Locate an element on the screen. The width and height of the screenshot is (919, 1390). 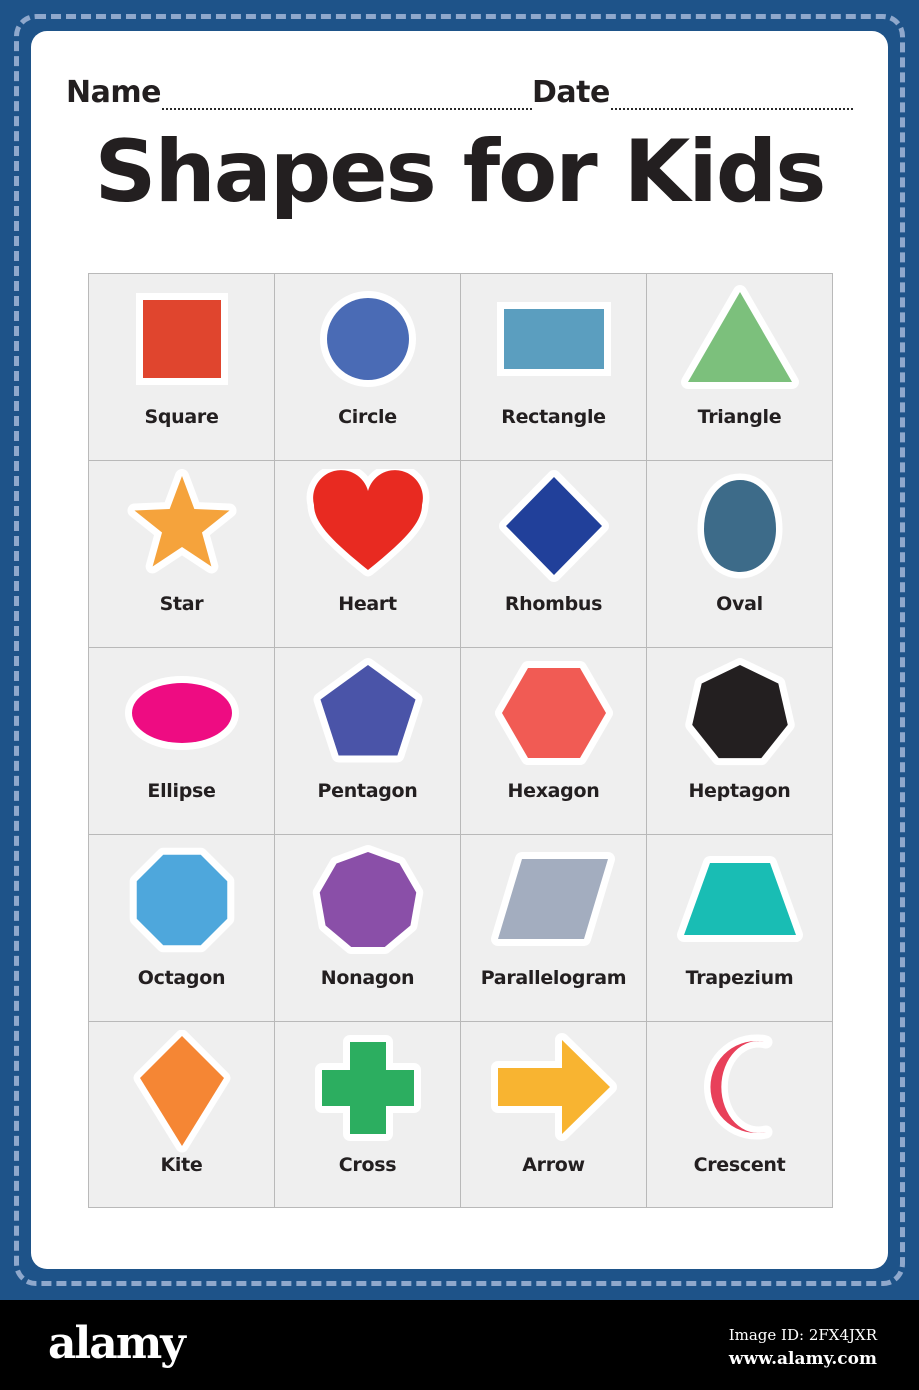
rectangle-shape-icon is located at coordinates (554, 345).